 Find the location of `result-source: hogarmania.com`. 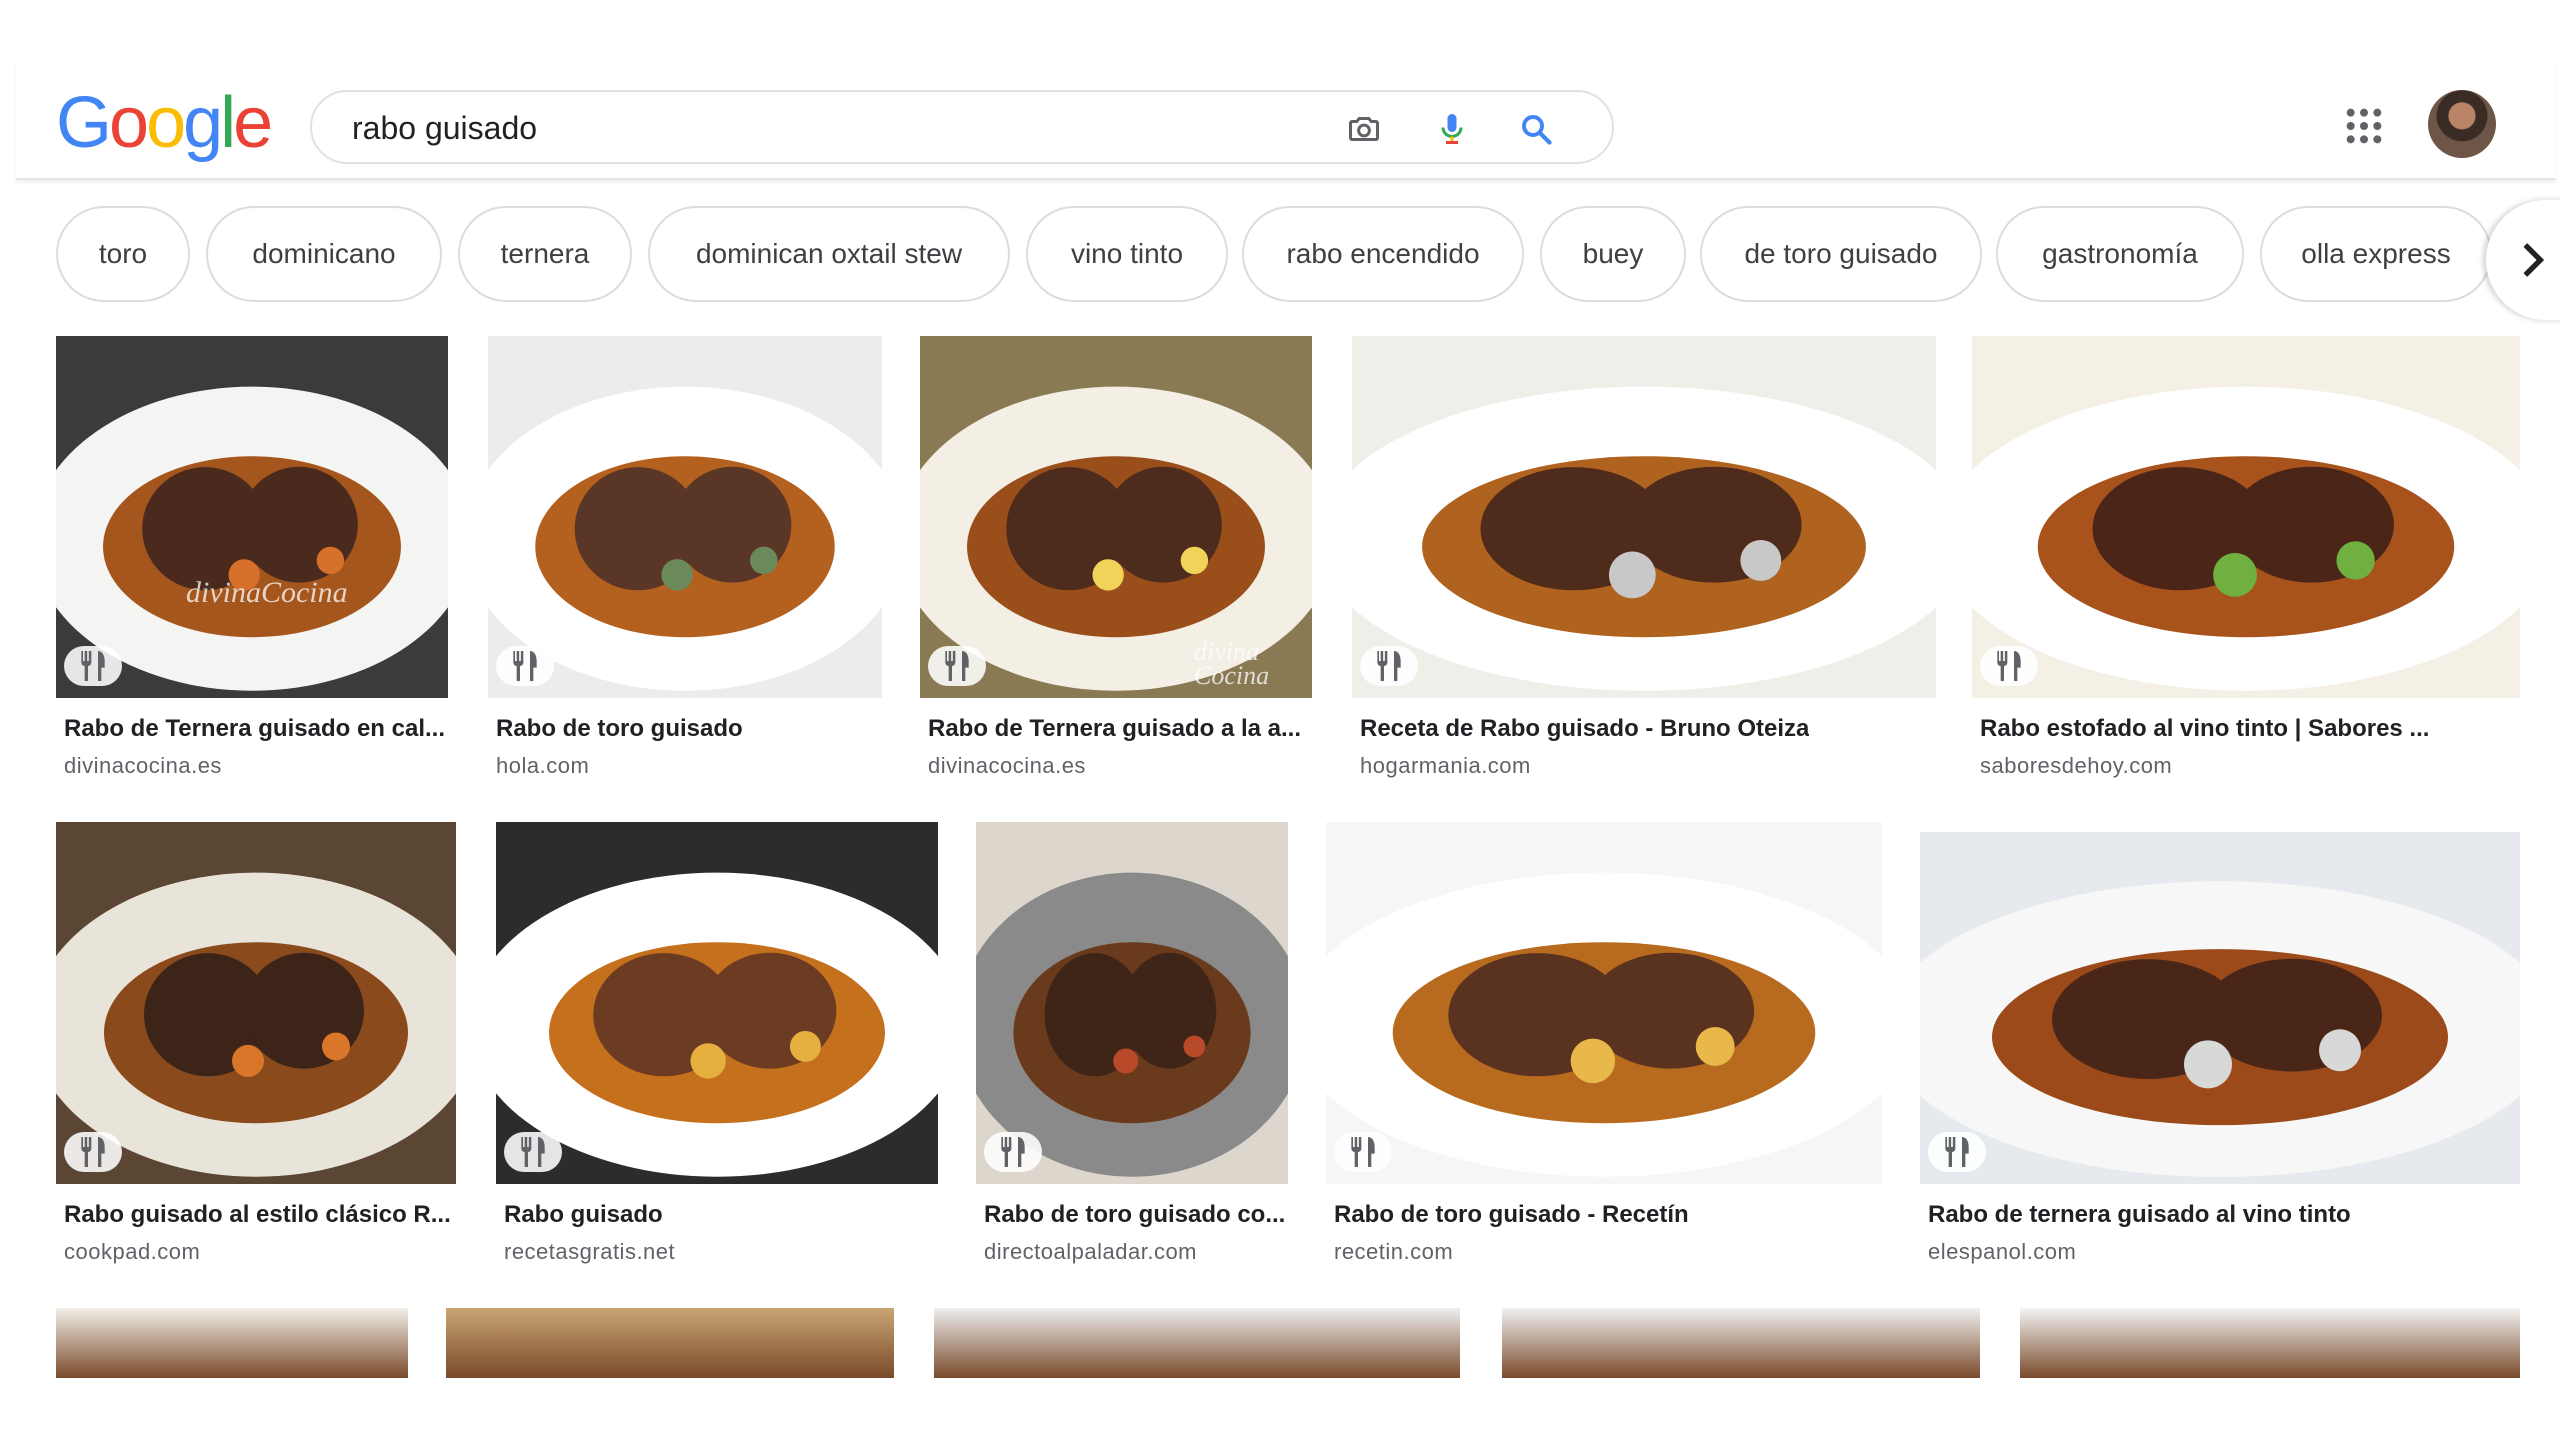

result-source: hogarmania.com is located at coordinates (1445, 766).